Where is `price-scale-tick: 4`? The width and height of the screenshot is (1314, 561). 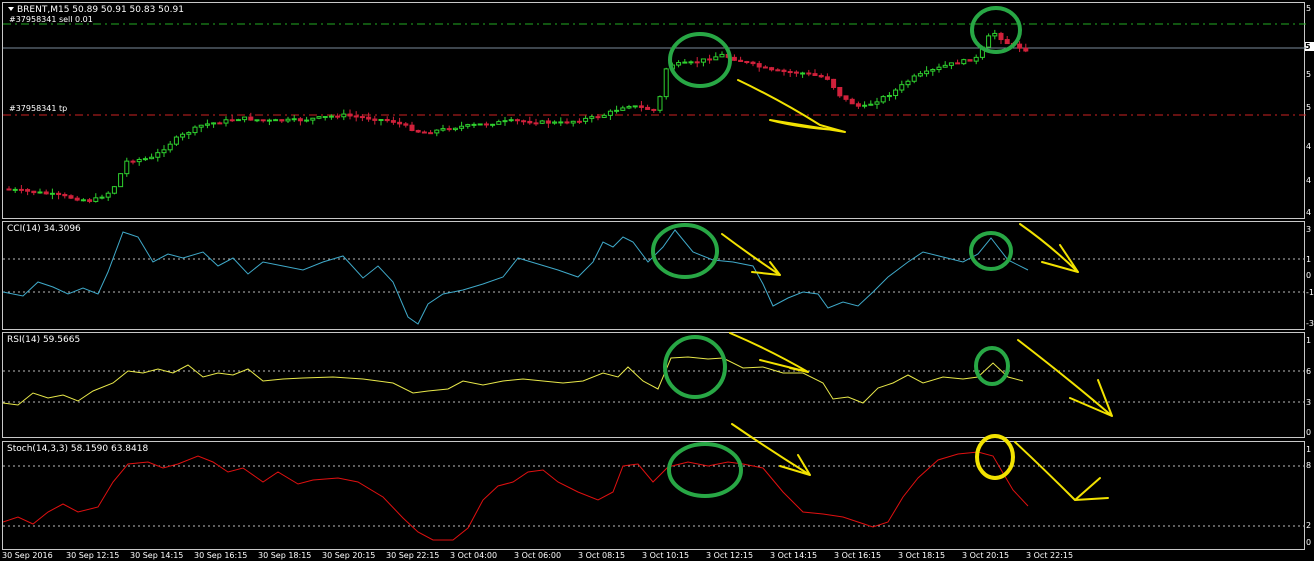 price-scale-tick: 4 is located at coordinates (1309, 212).